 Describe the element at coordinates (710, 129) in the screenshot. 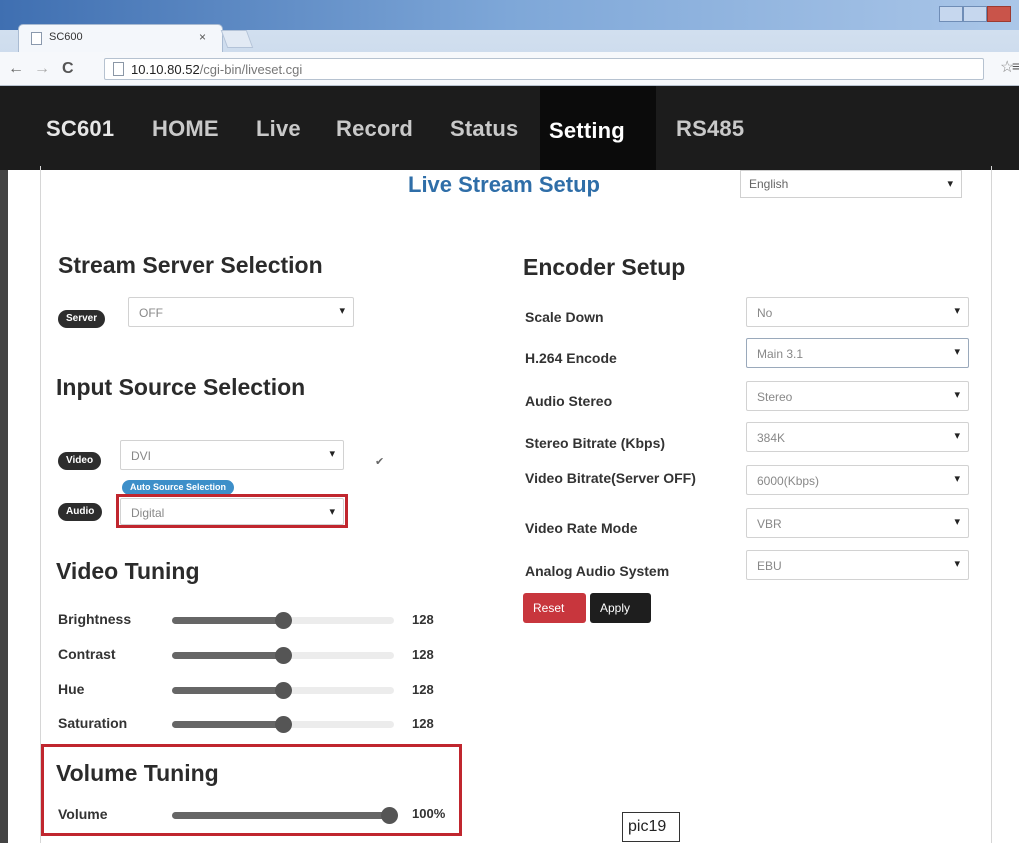

I see `nav-rs485: RS485` at that location.